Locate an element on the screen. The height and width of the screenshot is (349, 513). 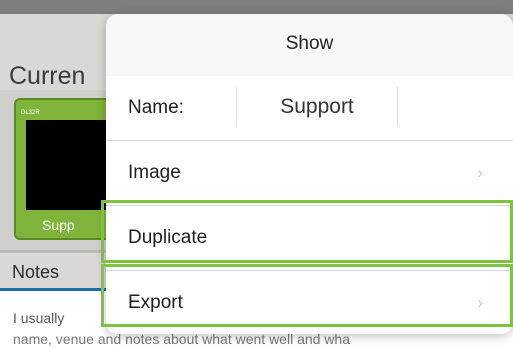
top-bar is located at coordinates (256, 7).